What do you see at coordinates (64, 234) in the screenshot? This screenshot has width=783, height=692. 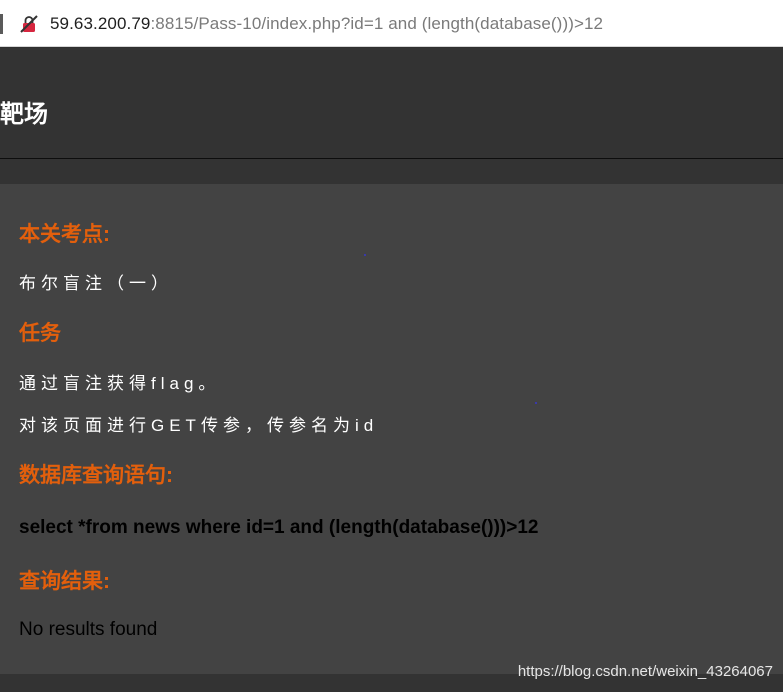 I see `section-heading-exam-point: 本关考点:` at bounding box center [64, 234].